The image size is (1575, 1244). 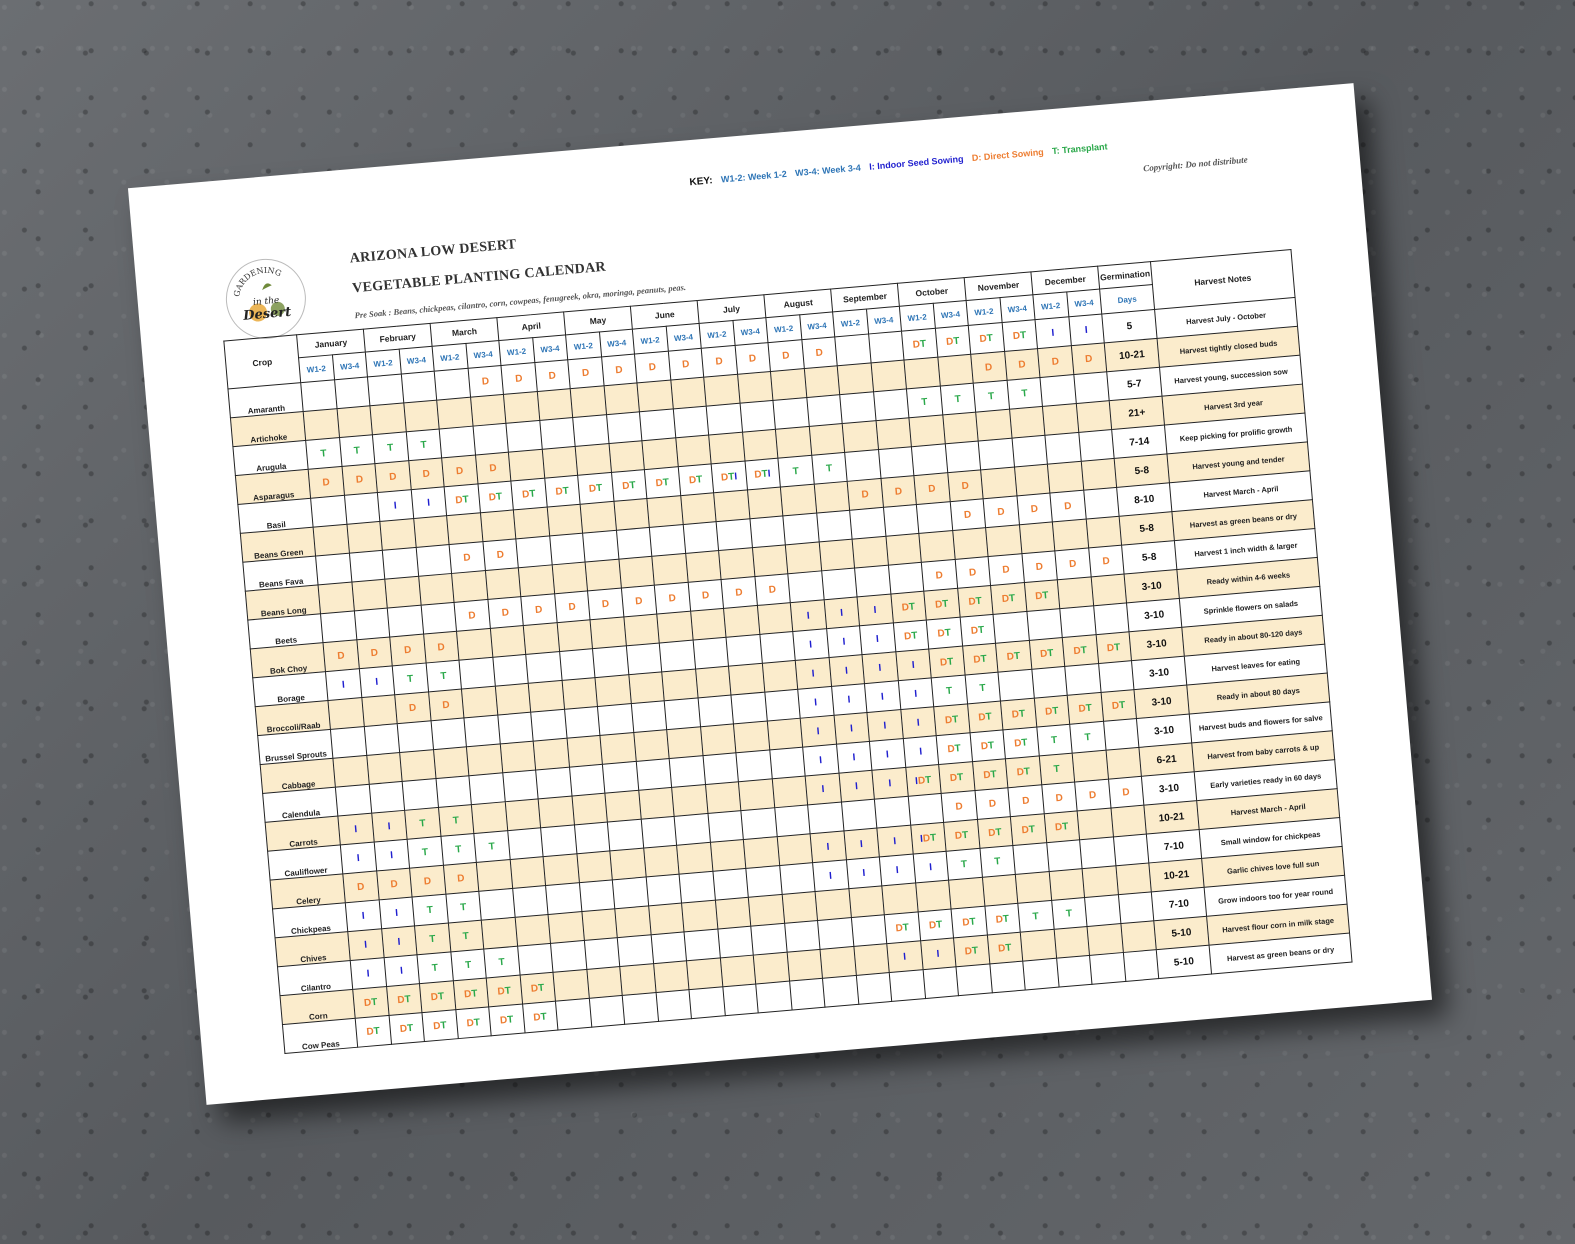 What do you see at coordinates (701, 182) in the screenshot?
I see `key-label: KEY:` at bounding box center [701, 182].